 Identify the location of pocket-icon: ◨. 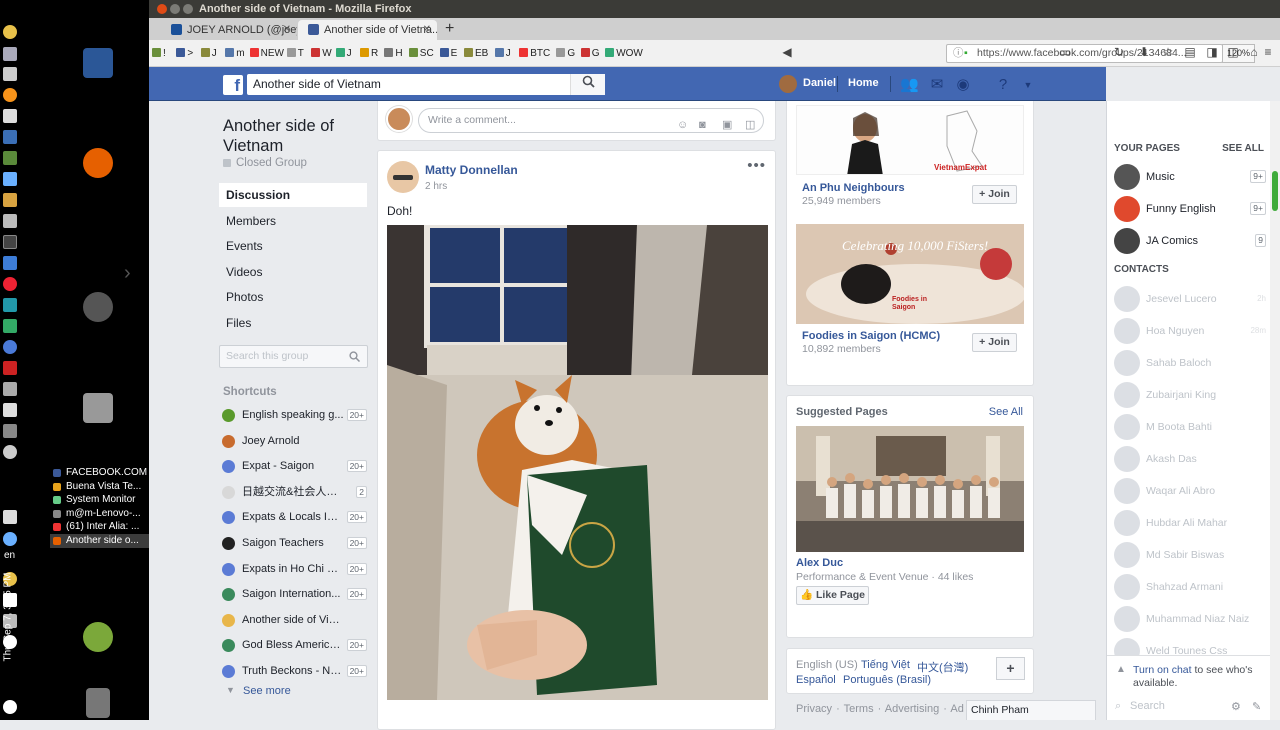
(1212, 52).